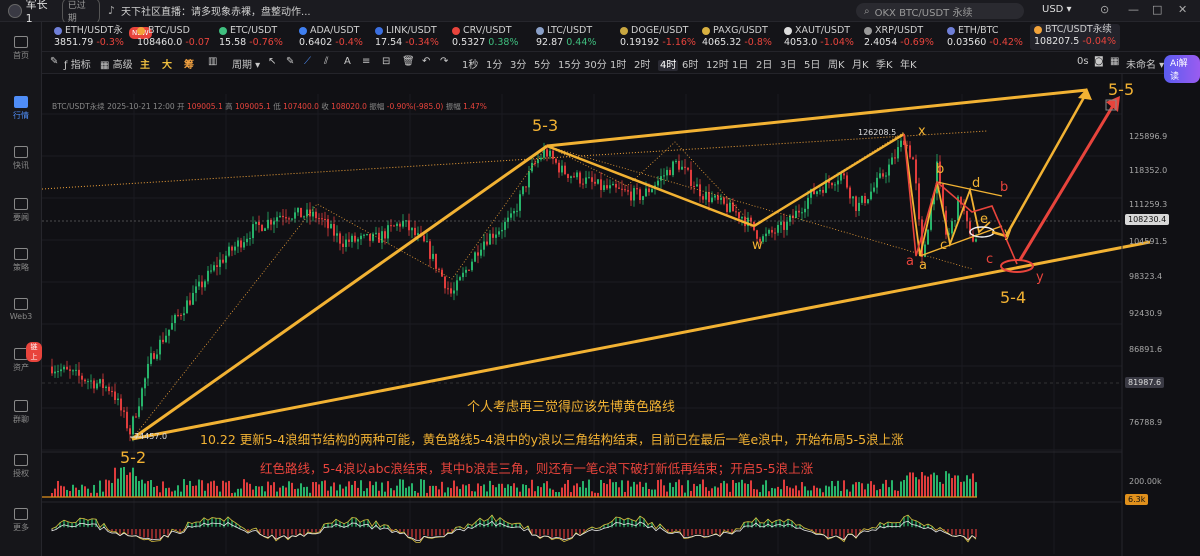  Describe the element at coordinates (1104, 9) in the screenshot. I see `pin-icon: ⊙` at that location.